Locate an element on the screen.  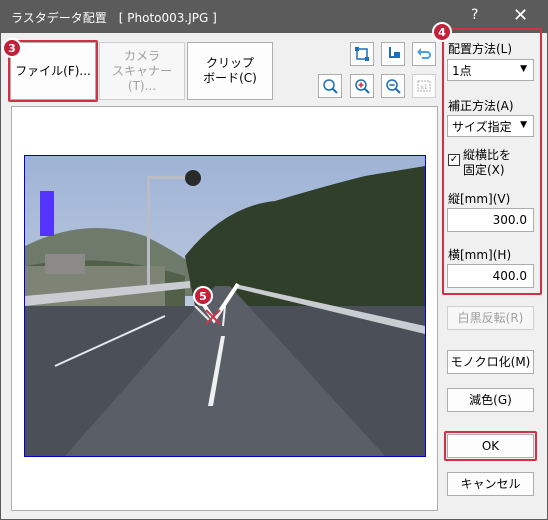
help-button: ? is located at coordinates (474, 15).